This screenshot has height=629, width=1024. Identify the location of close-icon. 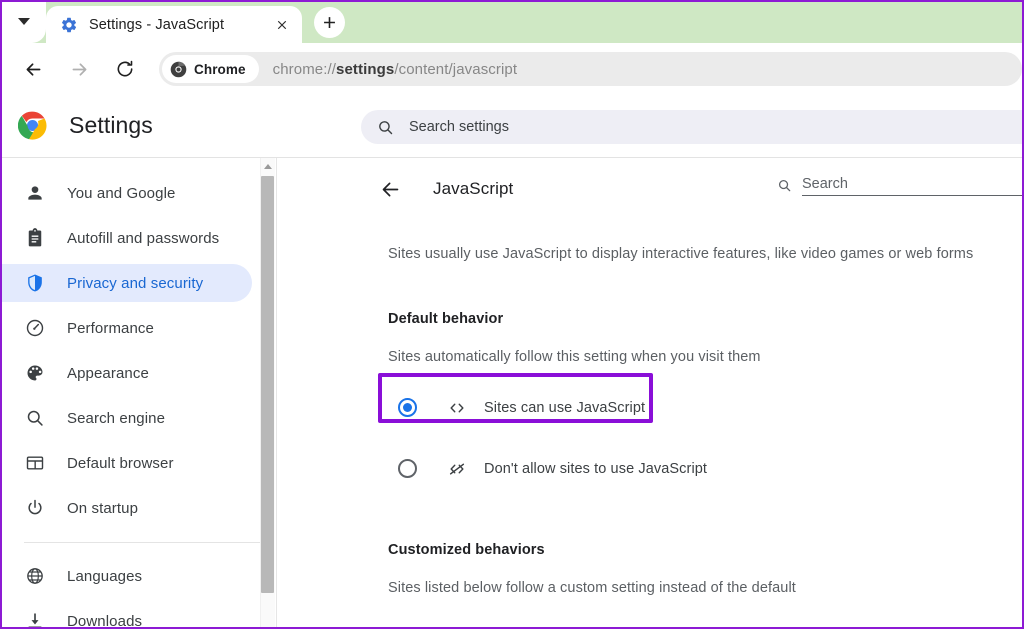
(282, 25).